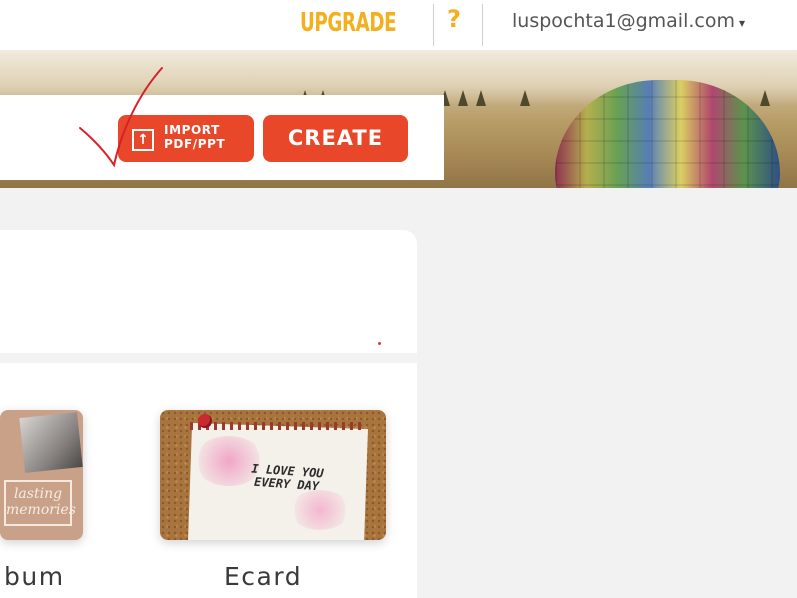 This screenshot has height=598, width=797. I want to click on help-button: ?, so click(454, 19).